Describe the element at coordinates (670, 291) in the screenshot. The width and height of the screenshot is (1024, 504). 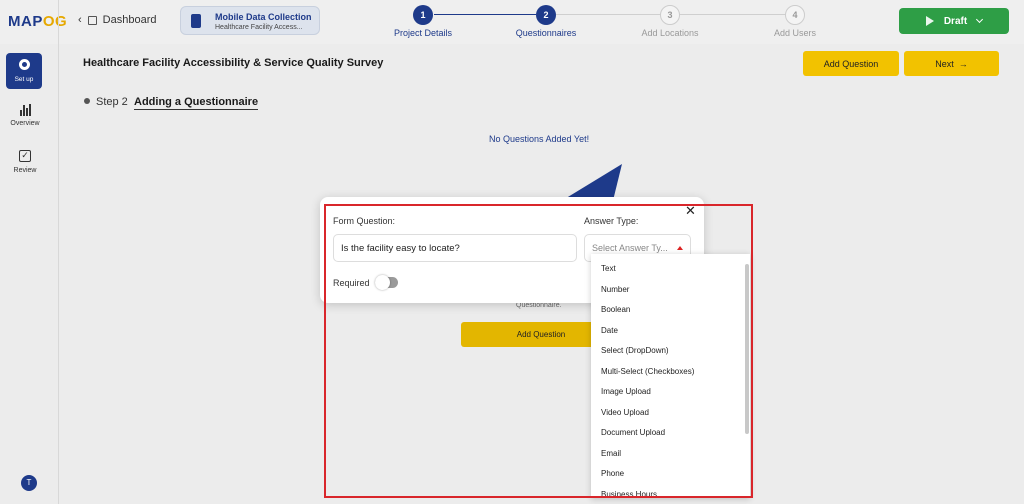
I see `answer-type-option: Number` at that location.